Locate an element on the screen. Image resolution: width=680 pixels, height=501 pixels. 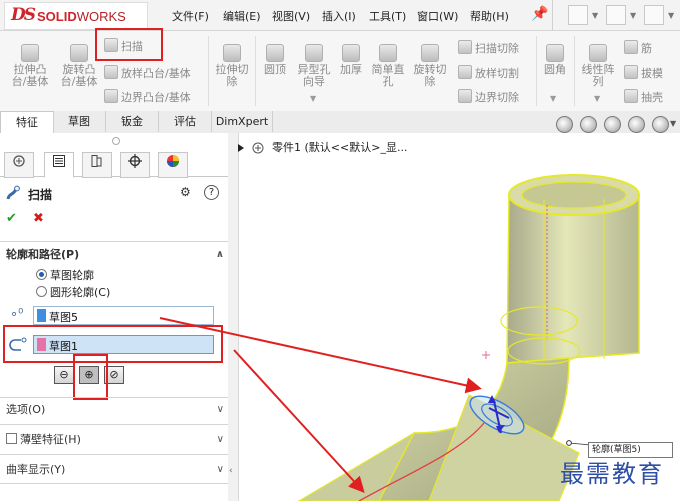
pattern-dropdown-icon: ▼ is located at coordinates (597, 98).